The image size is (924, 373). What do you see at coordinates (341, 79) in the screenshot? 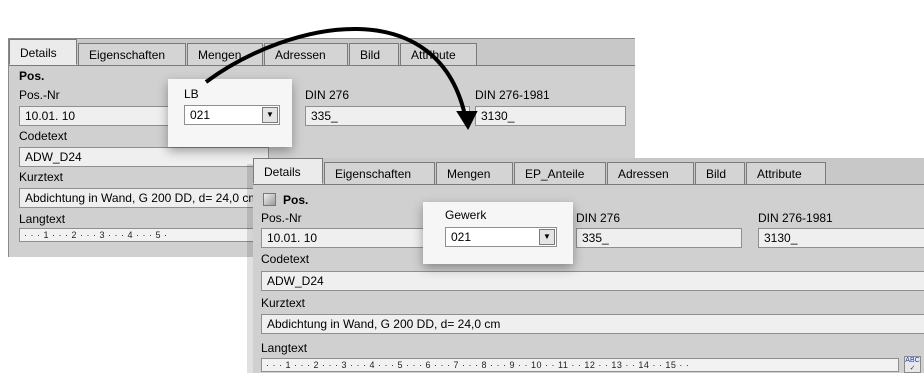
I see `curved-arrow` at bounding box center [341, 79].